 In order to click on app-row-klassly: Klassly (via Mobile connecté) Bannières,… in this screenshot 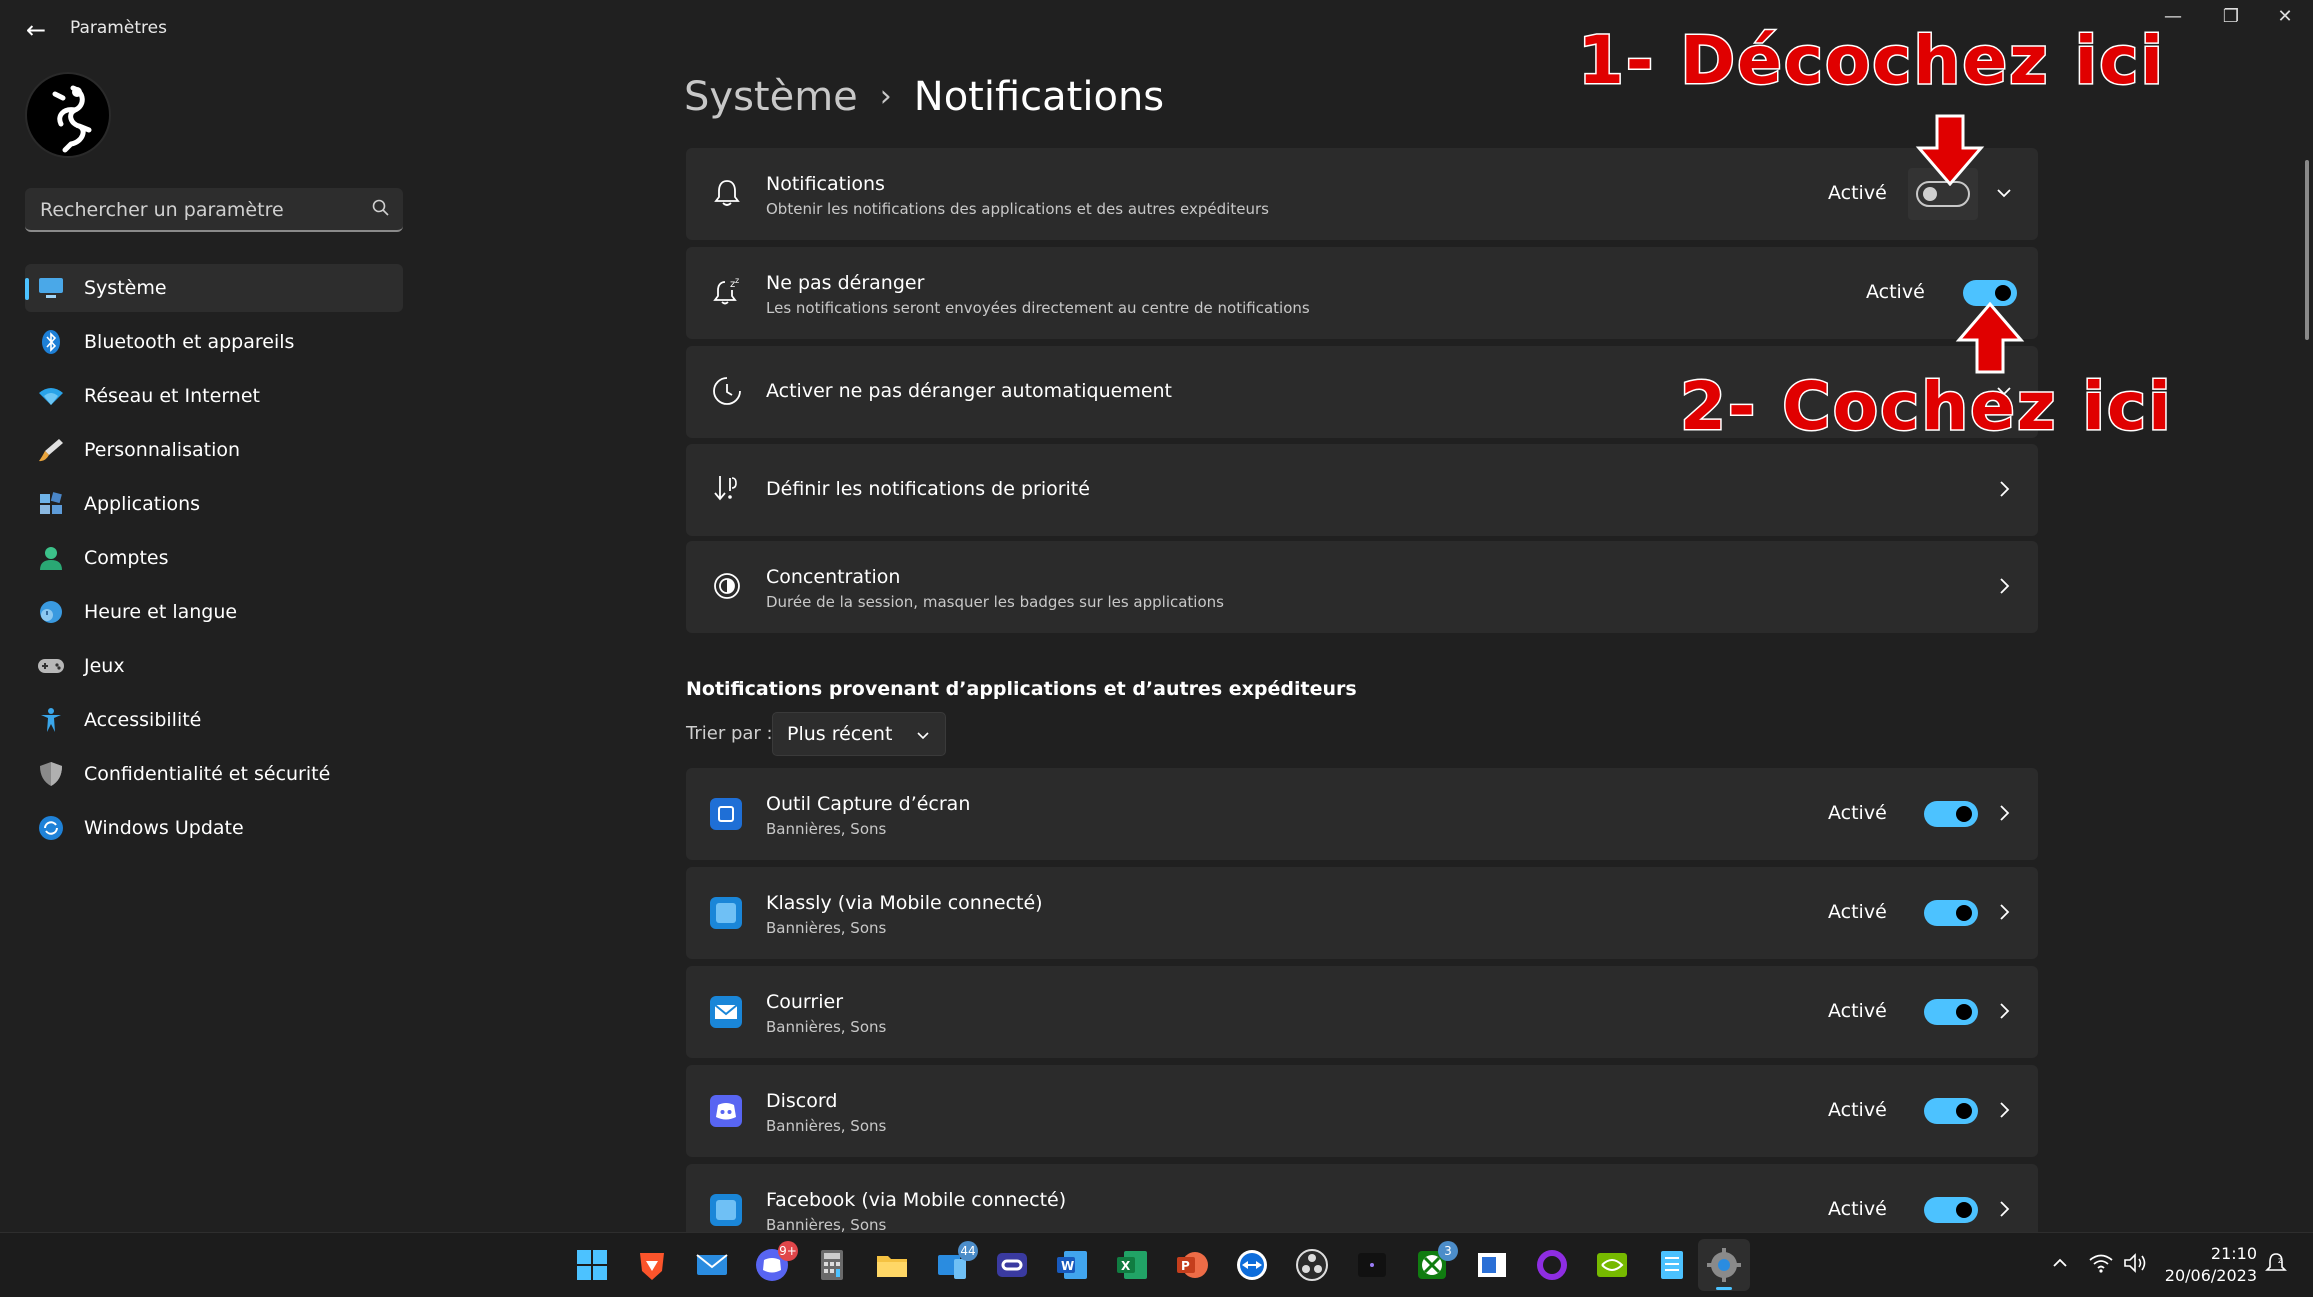, I will do `click(1362, 913)`.